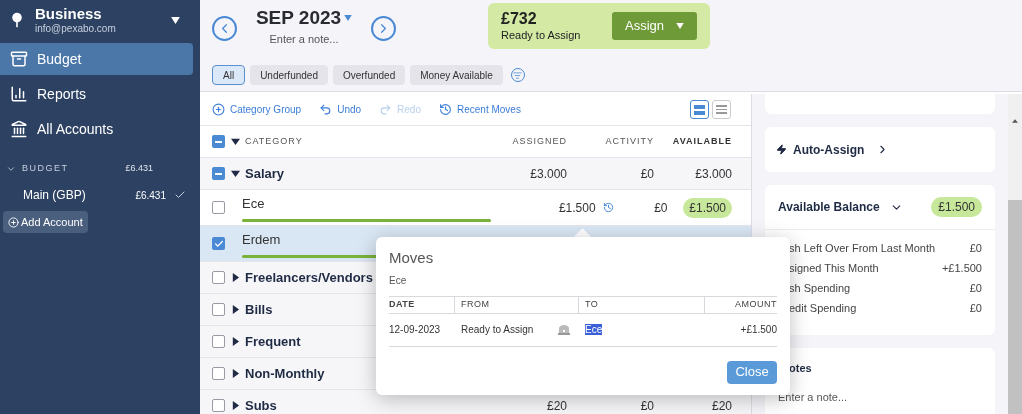 The width and height of the screenshot is (1022, 414). Describe the element at coordinates (594, 329) in the screenshot. I see `move-destination: Ece` at that location.